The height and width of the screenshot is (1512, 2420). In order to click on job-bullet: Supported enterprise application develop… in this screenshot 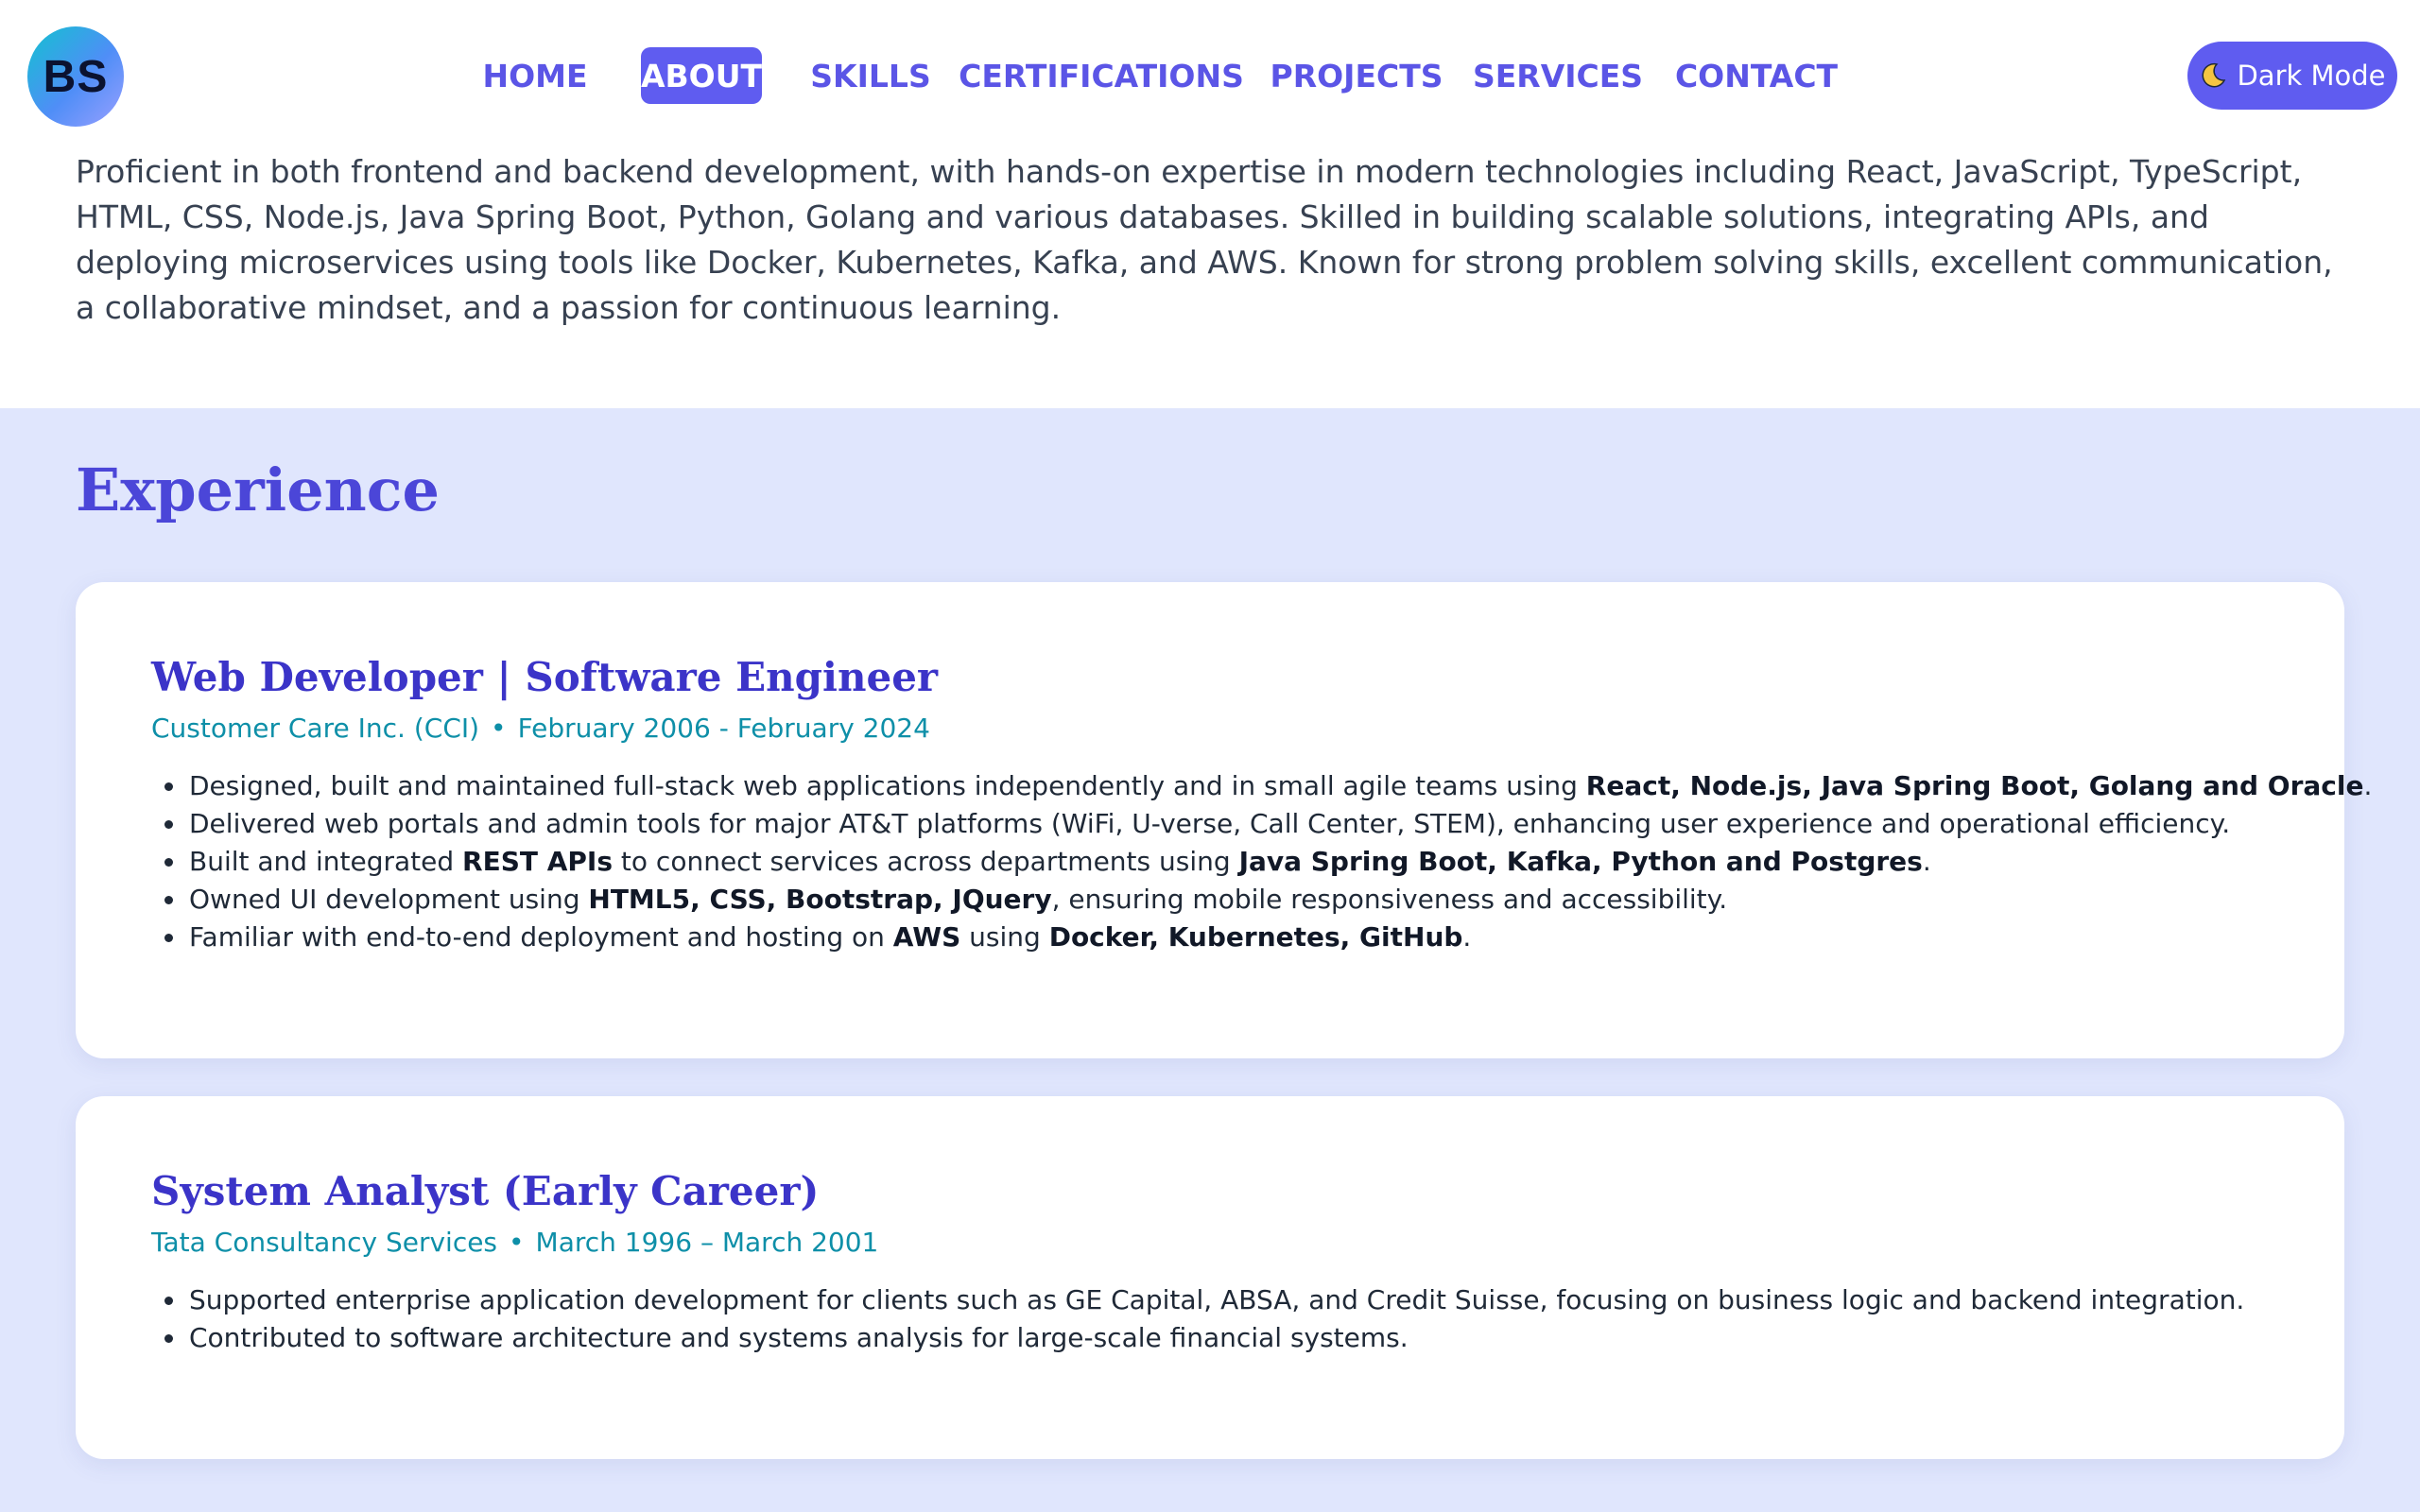, I will do `click(1226, 1300)`.